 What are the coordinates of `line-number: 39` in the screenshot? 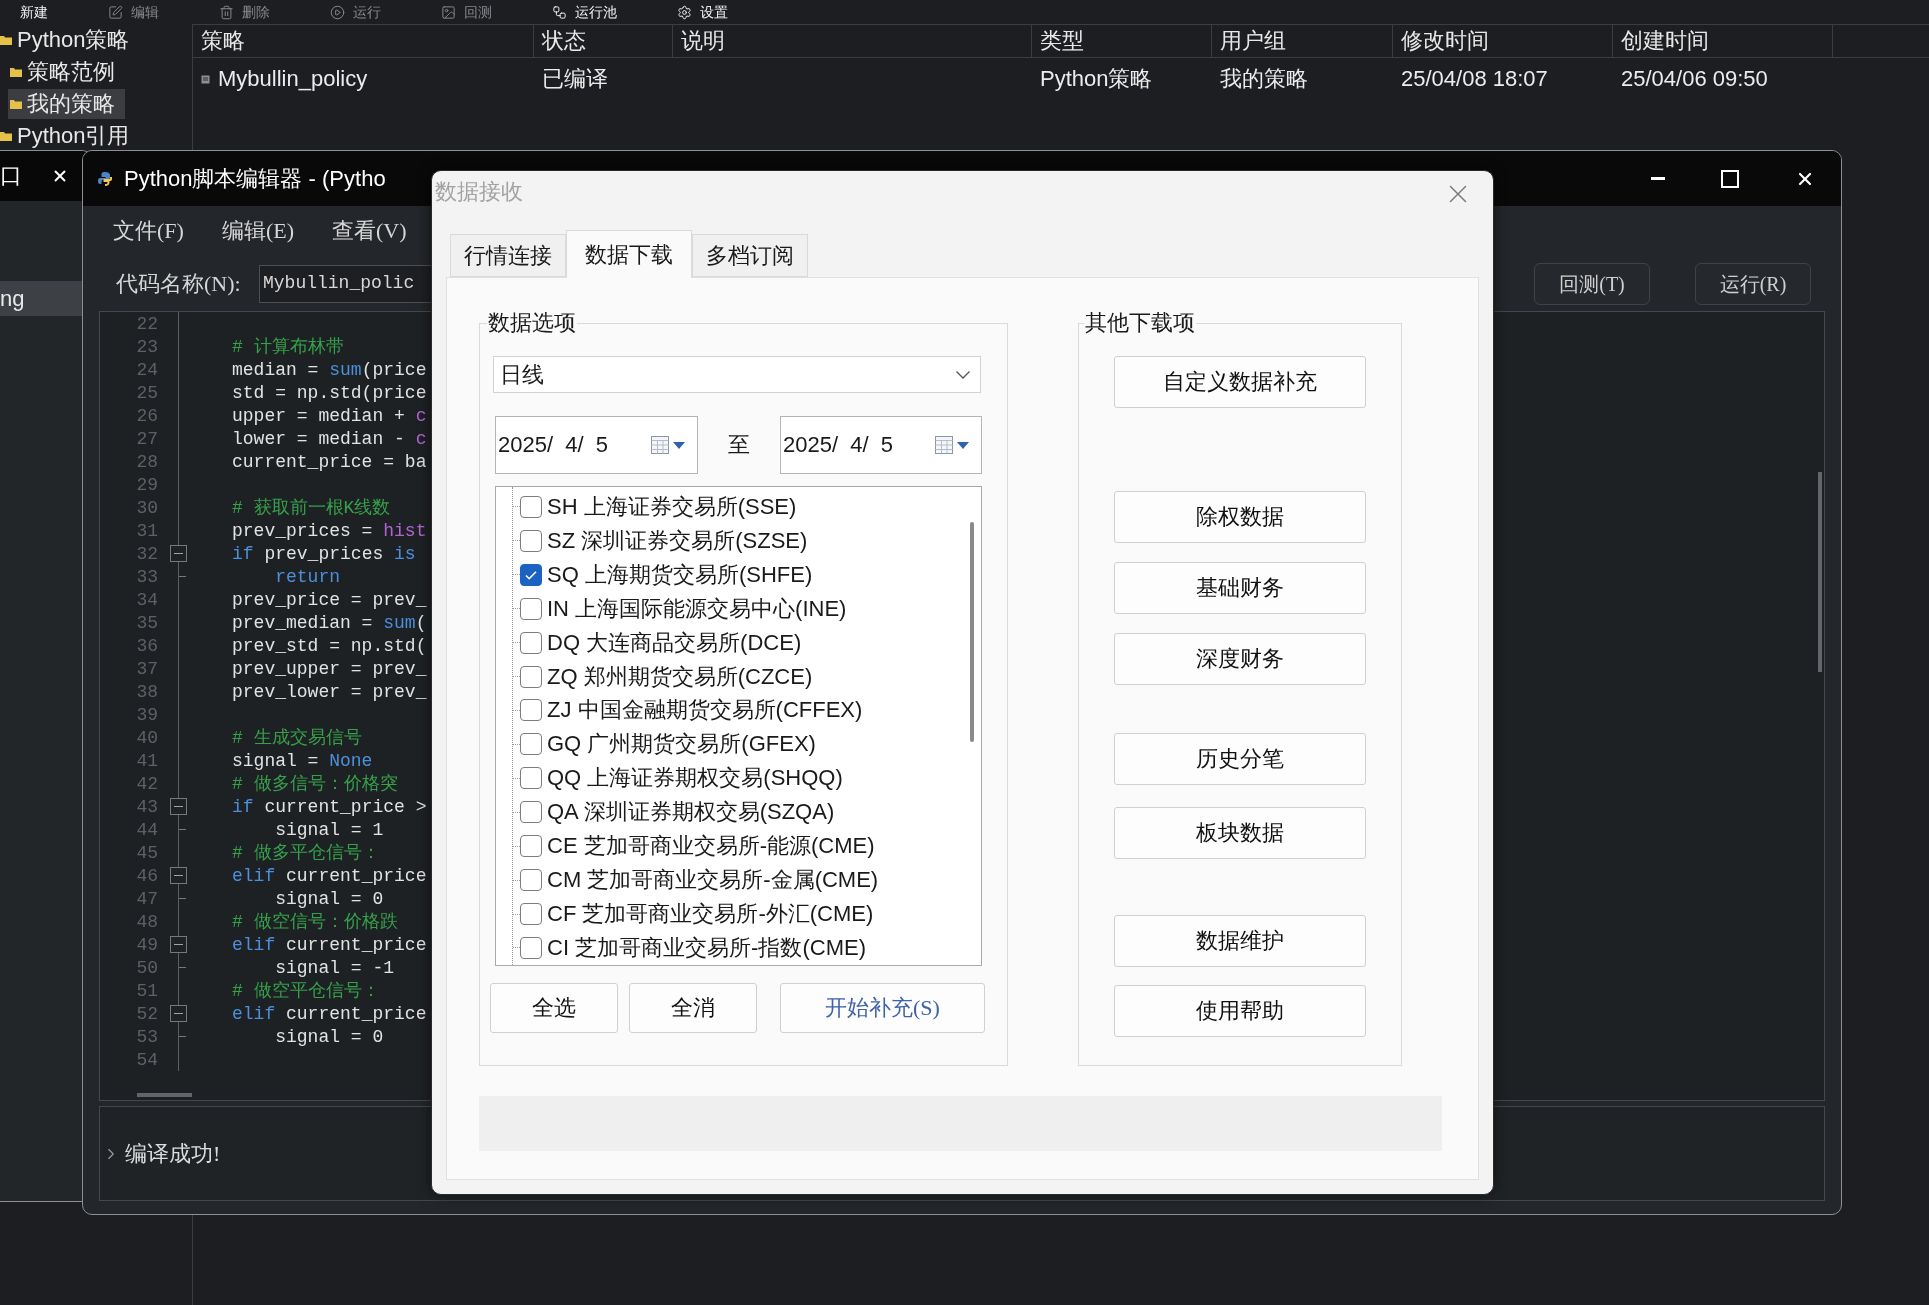 It's located at (147, 714).